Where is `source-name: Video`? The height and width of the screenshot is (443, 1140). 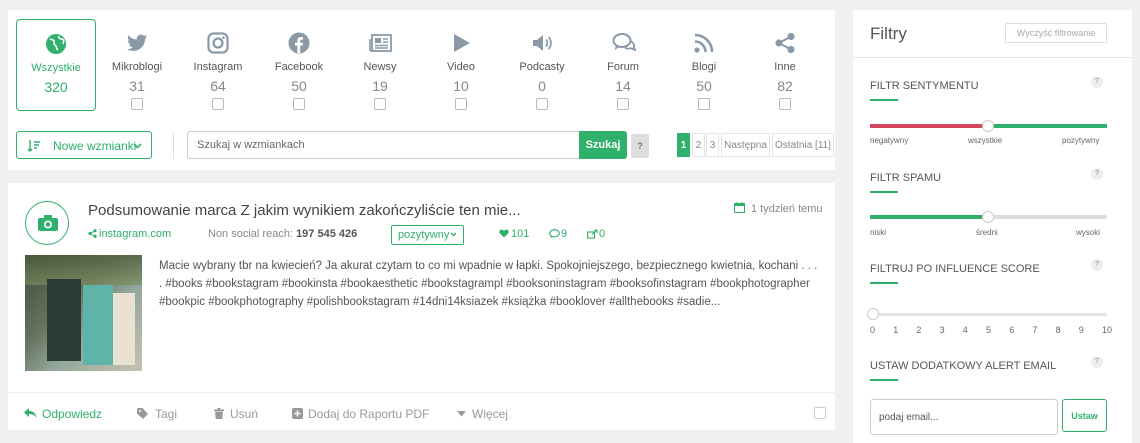 source-name: Video is located at coordinates (461, 67).